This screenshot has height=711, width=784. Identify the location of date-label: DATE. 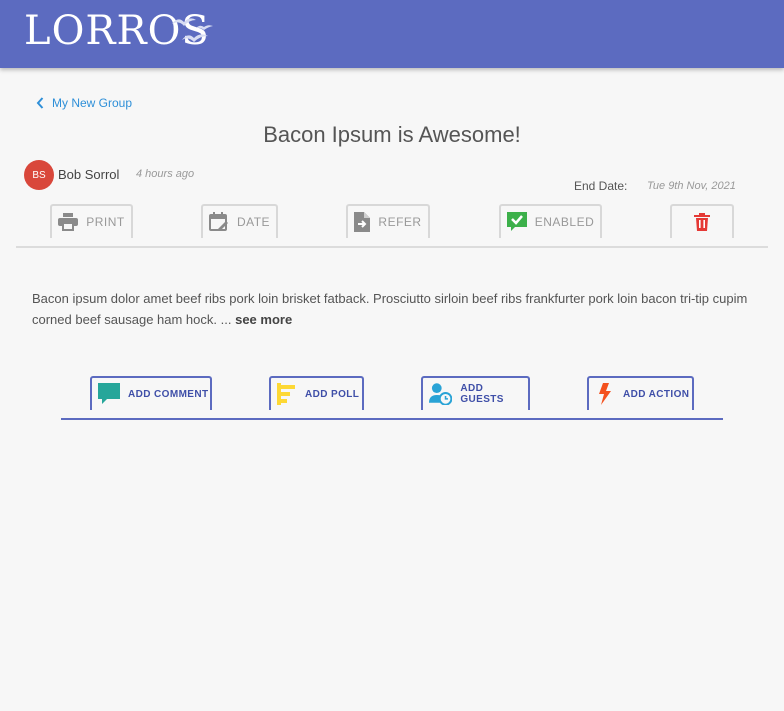
(253, 222).